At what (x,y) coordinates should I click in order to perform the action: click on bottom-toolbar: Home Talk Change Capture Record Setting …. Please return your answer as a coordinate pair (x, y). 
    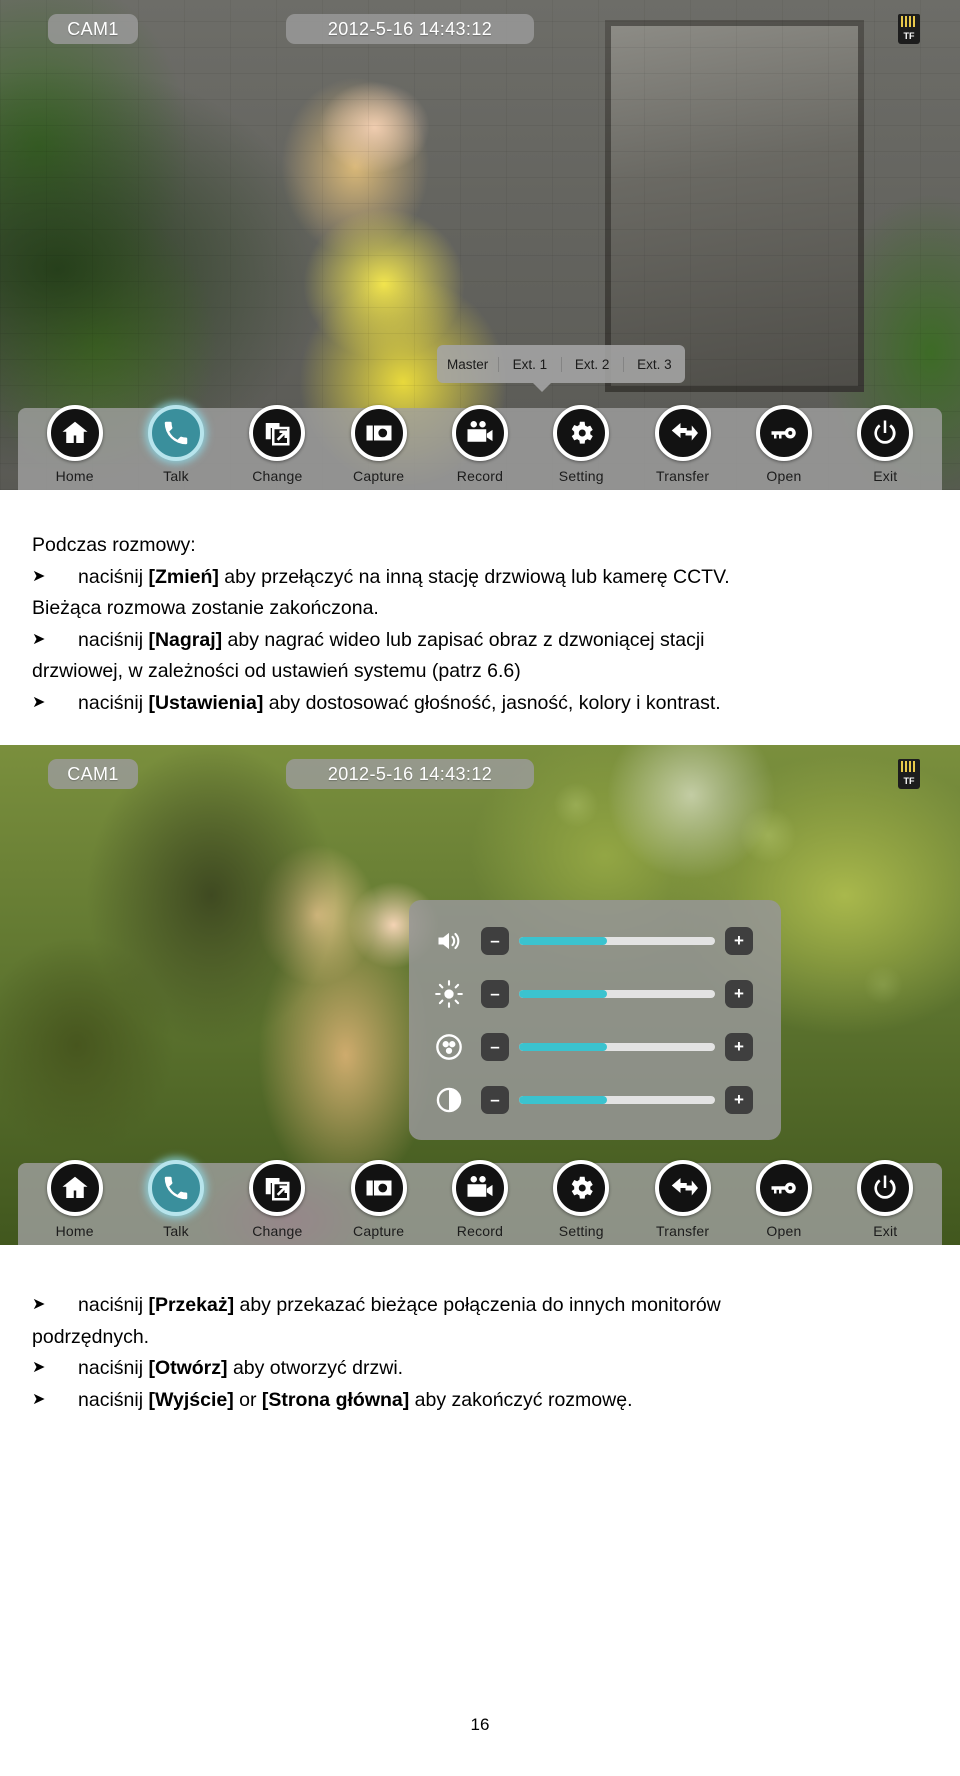
    Looking at the image, I should click on (480, 1202).